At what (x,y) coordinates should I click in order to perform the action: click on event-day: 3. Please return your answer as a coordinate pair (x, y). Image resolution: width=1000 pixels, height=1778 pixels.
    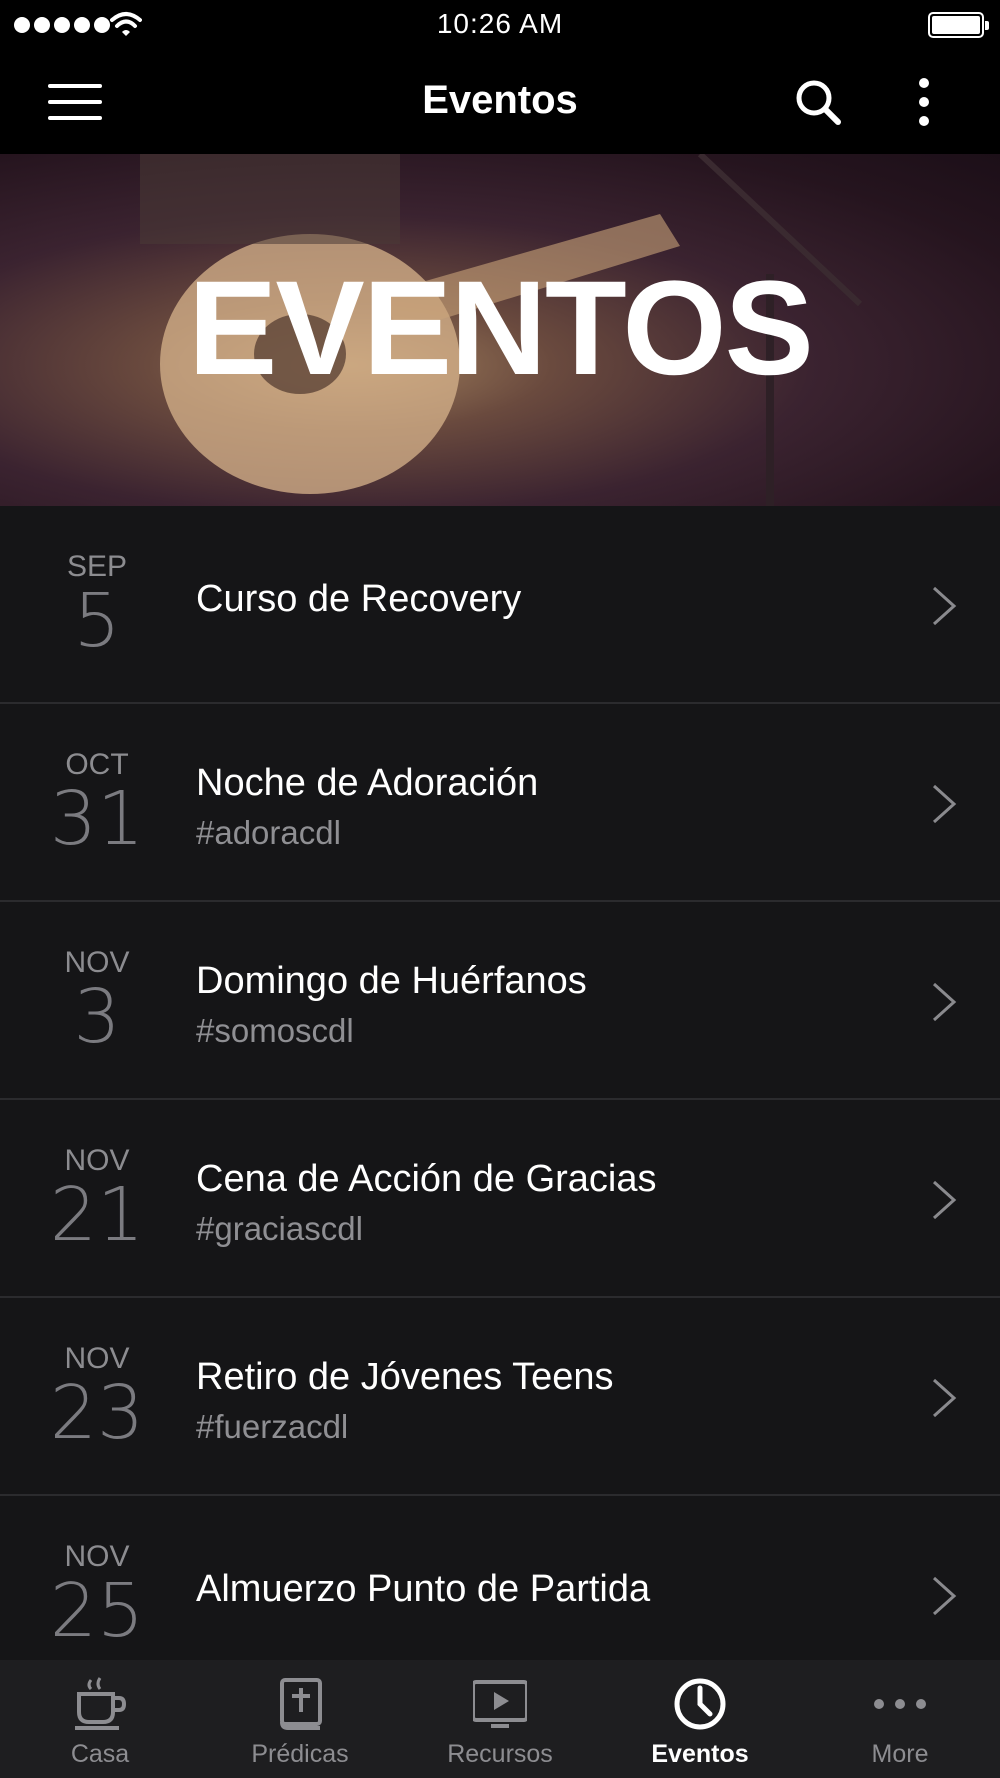
    Looking at the image, I should click on (97, 1017).